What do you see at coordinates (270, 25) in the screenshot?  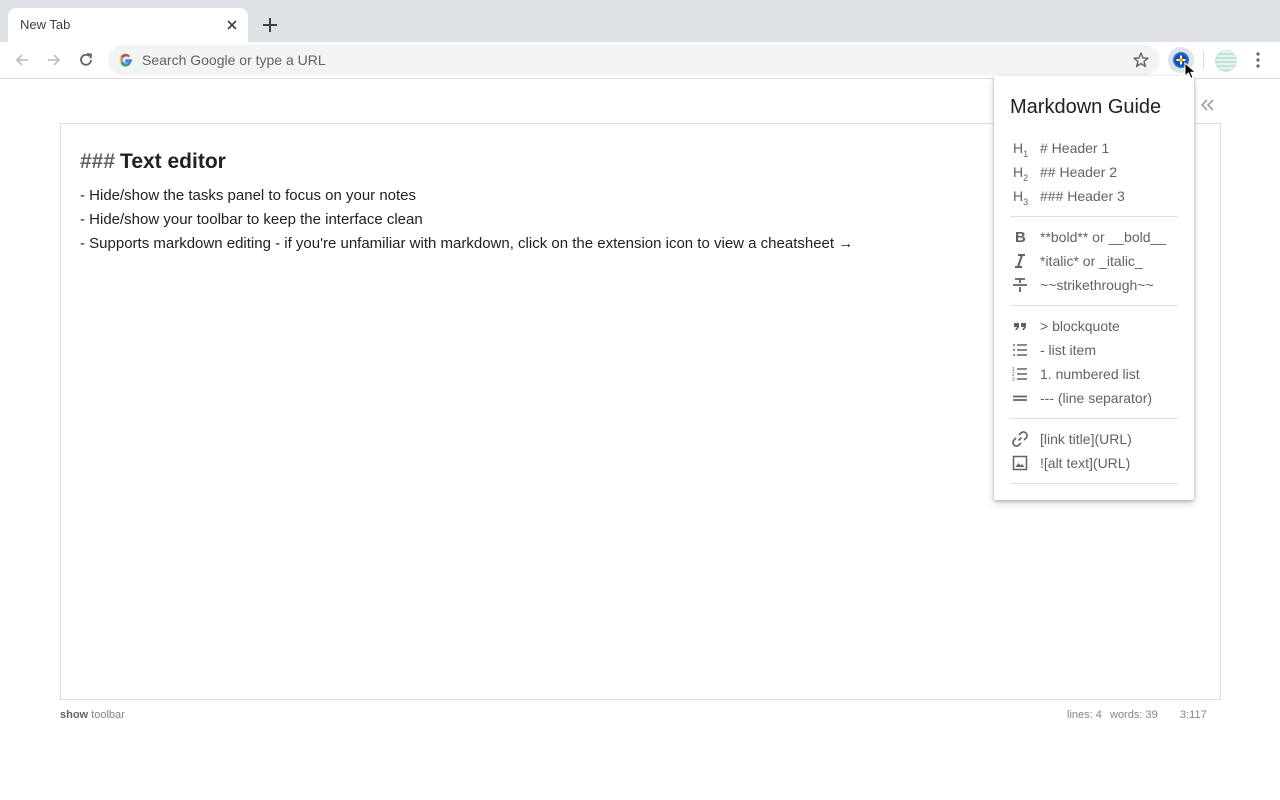 I see `new-tab-plus-icon` at bounding box center [270, 25].